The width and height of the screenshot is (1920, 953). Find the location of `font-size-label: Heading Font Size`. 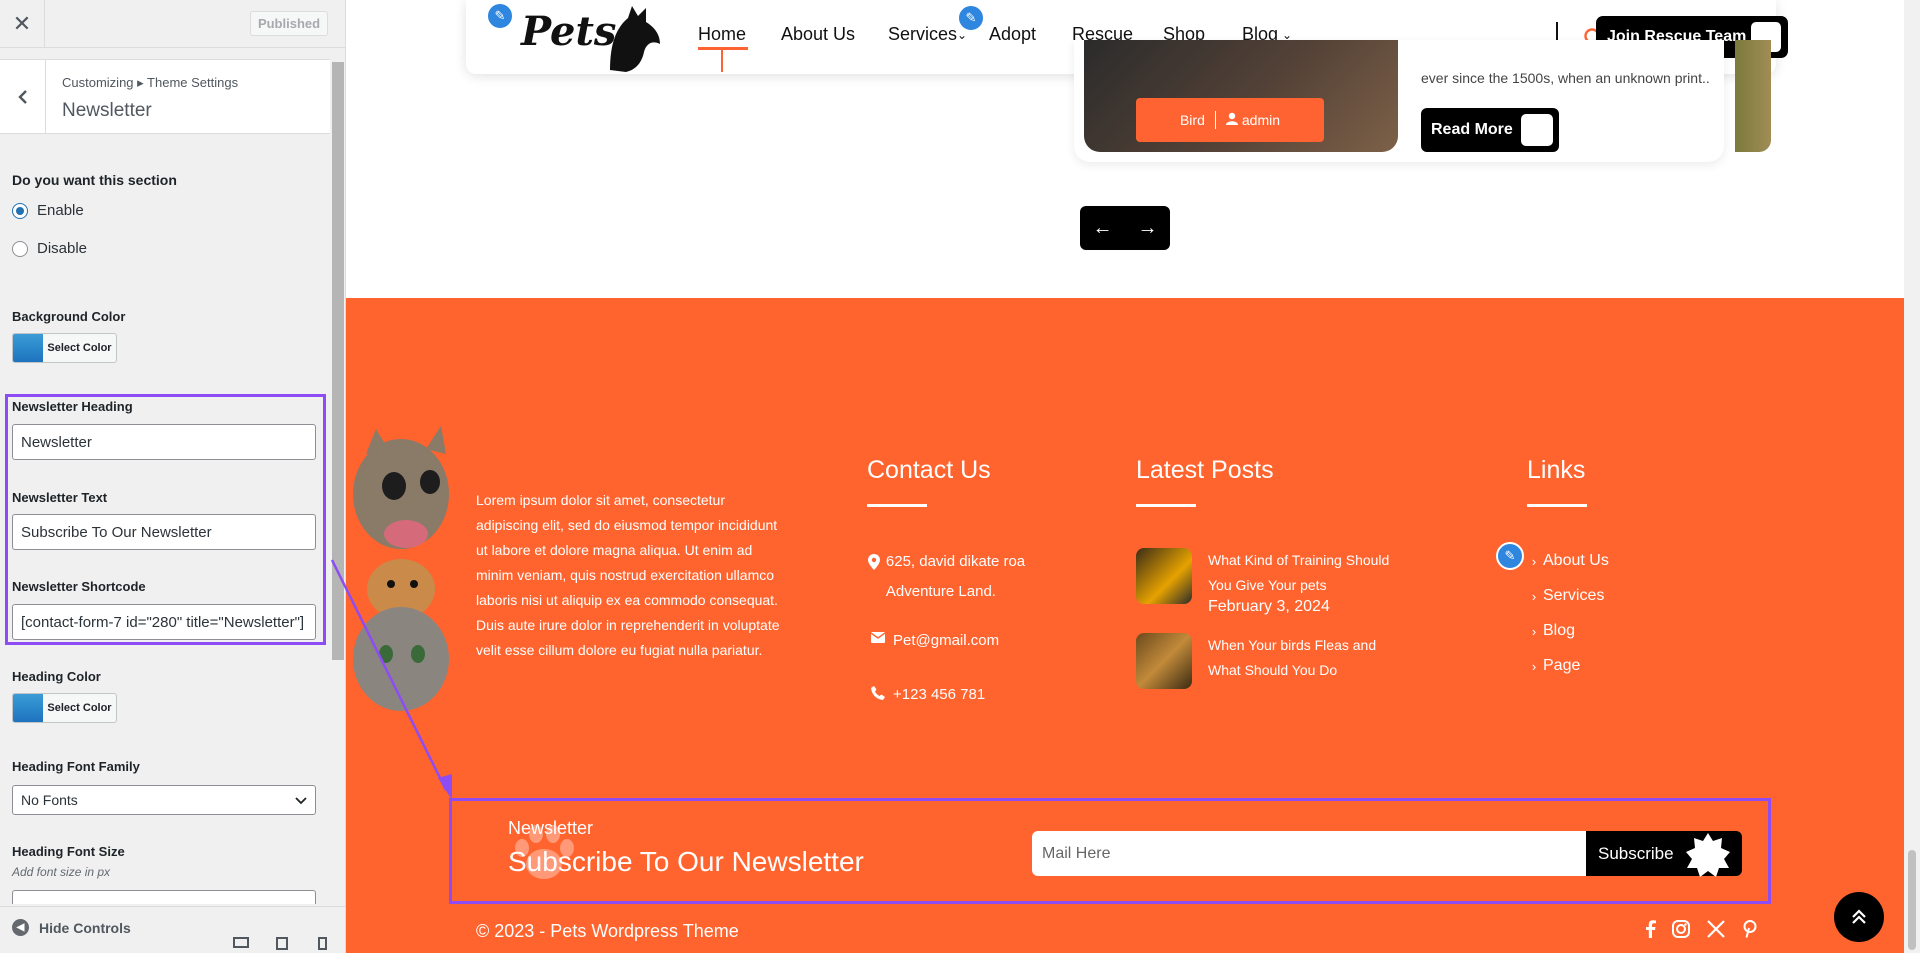

font-size-label: Heading Font Size is located at coordinates (68, 851).